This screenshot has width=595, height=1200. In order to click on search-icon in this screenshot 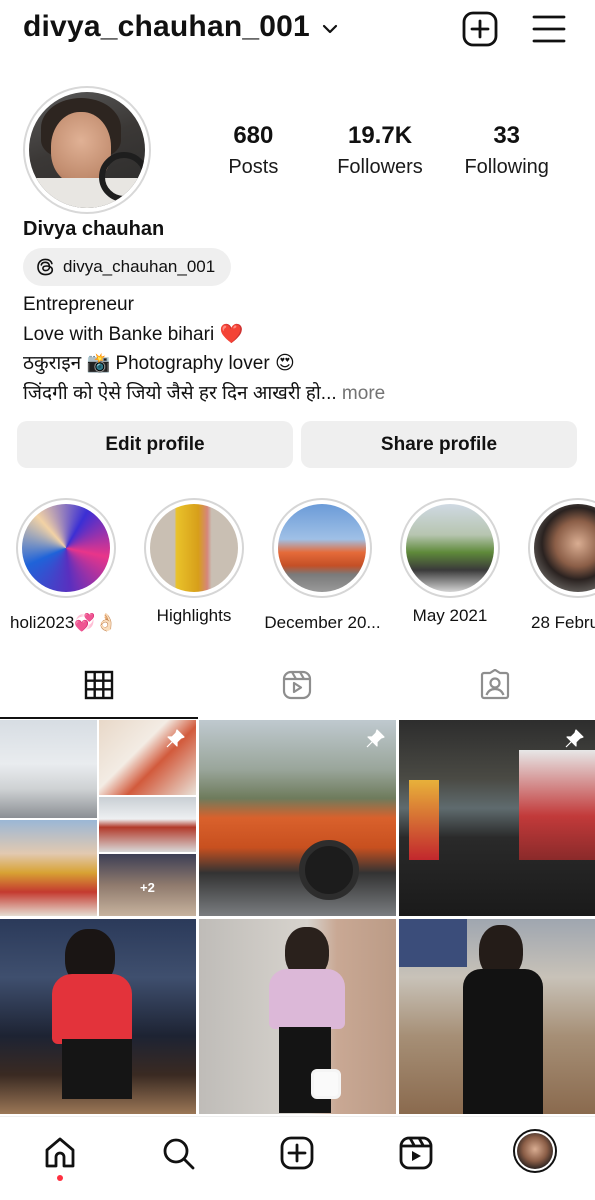, I will do `click(179, 1154)`.